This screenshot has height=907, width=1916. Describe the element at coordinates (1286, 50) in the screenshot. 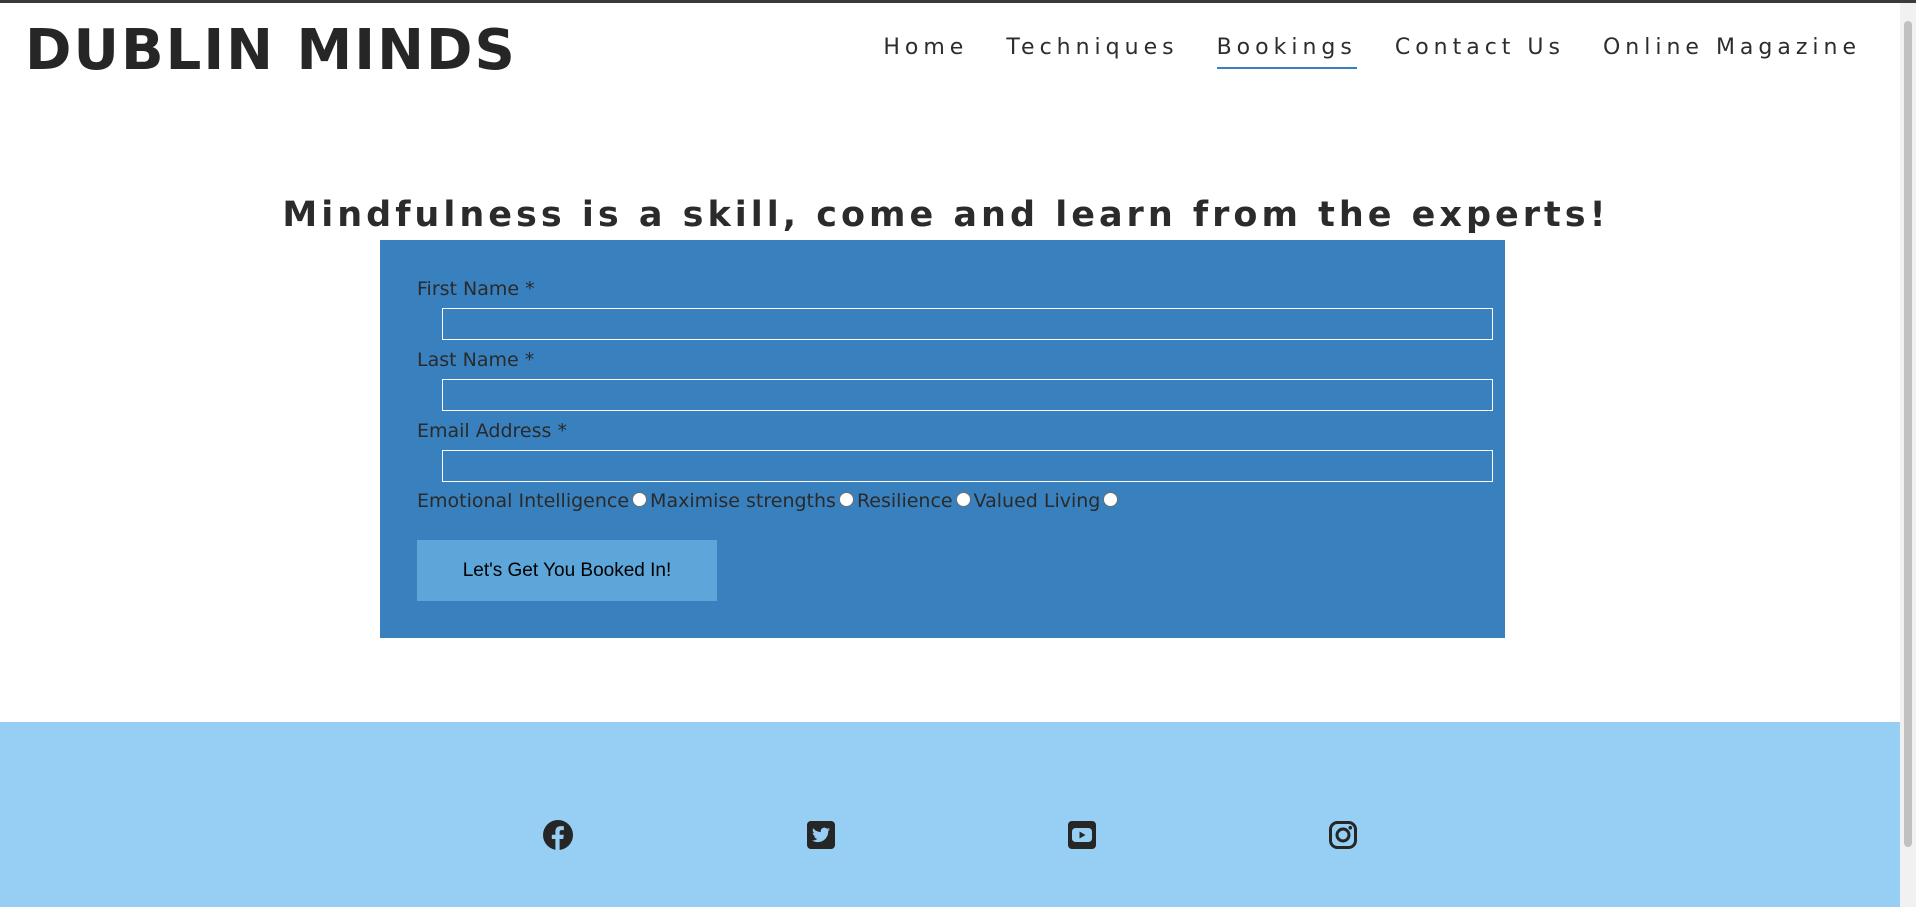

I see `nav-bookings-link: Bookings` at that location.